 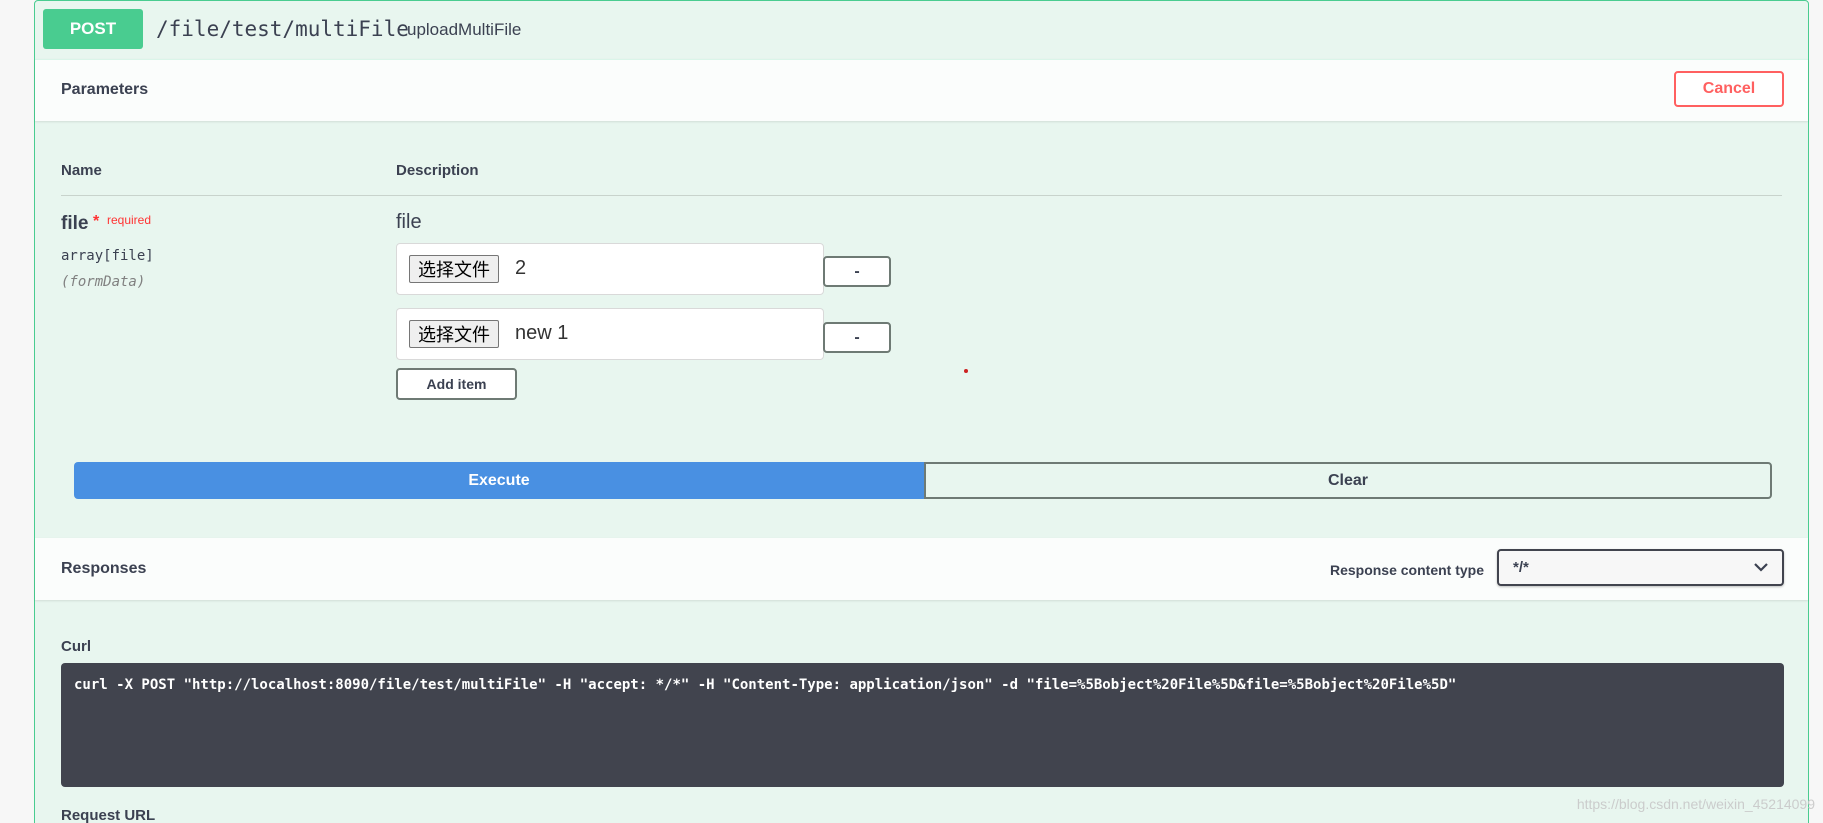 I want to click on param-location: (formData), so click(x=103, y=282).